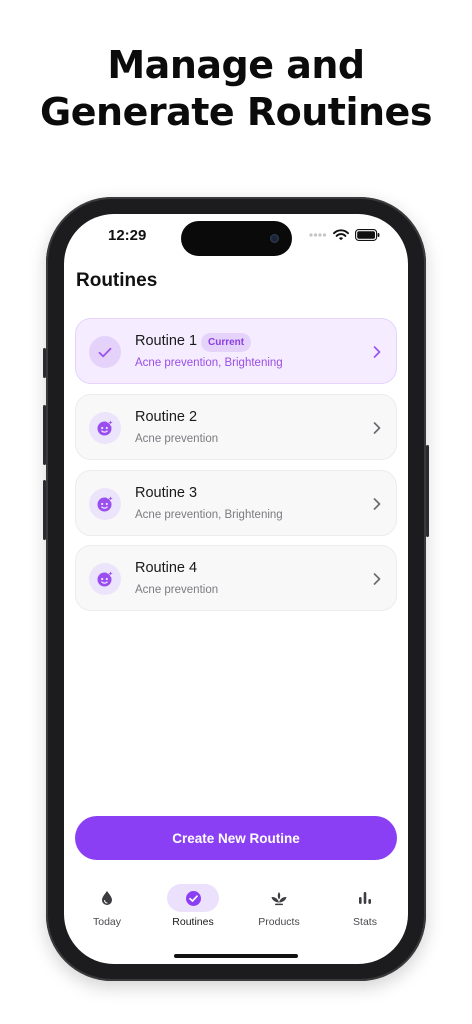 Image resolution: width=472 pixels, height=1024 pixels. I want to click on silent-switch, so click(44, 363).